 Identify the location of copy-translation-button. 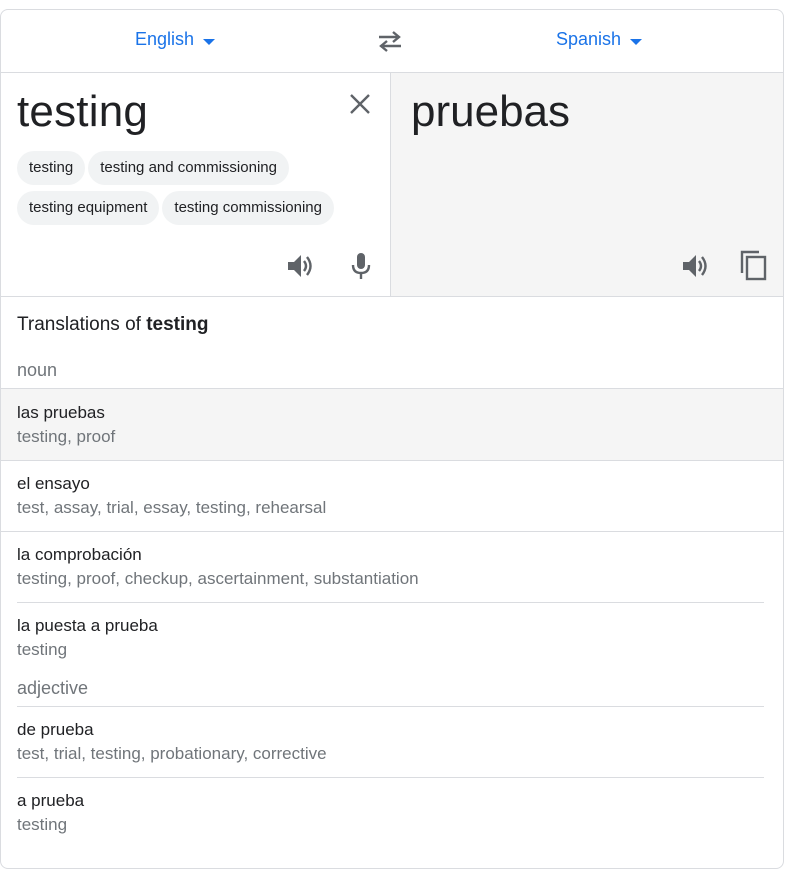
(754, 265).